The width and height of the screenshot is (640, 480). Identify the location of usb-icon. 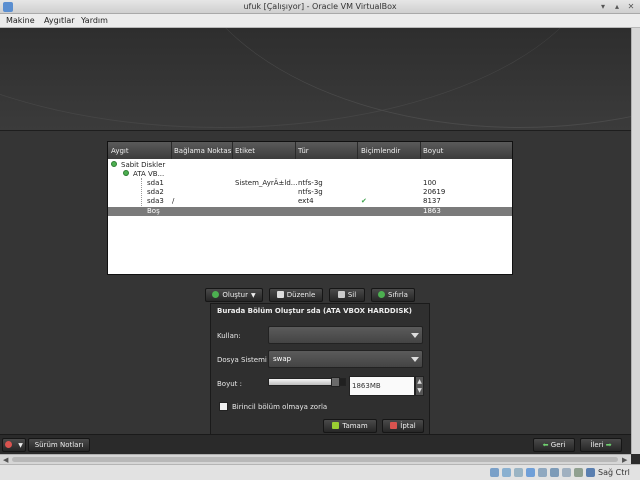
(518, 472).